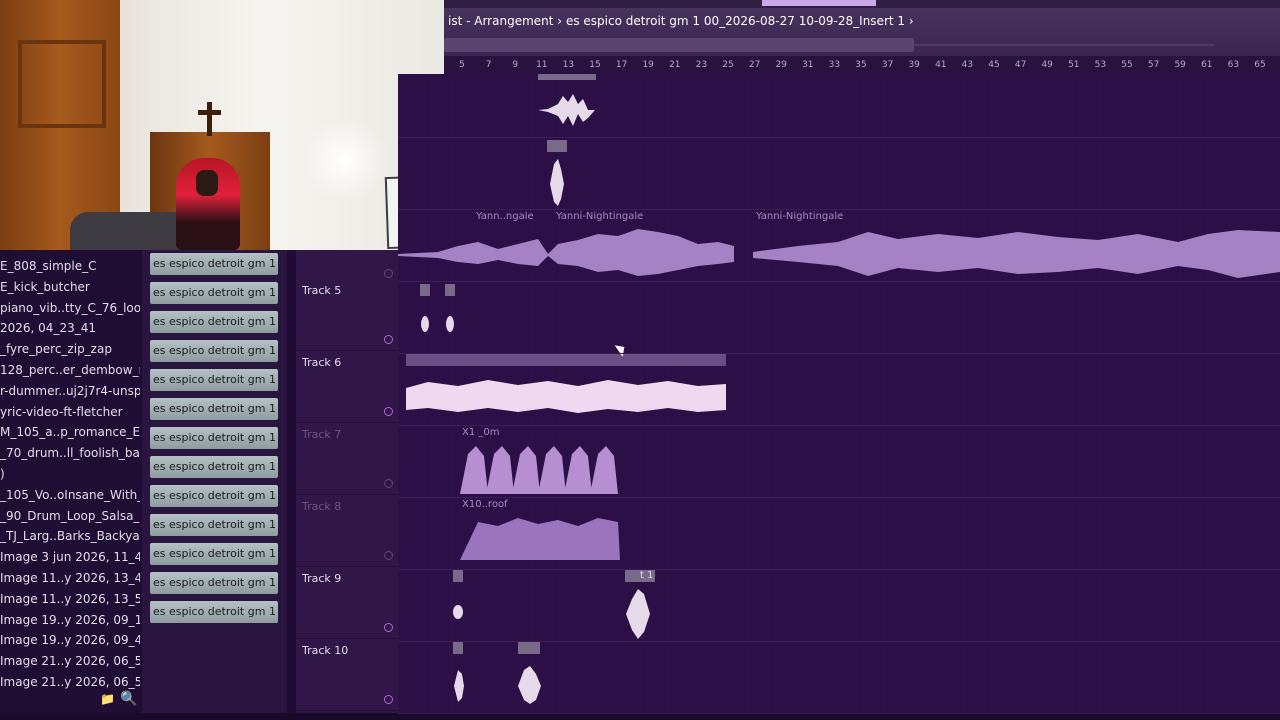  Describe the element at coordinates (839, 253) in the screenshot. I see `clip-yanni` at that location.